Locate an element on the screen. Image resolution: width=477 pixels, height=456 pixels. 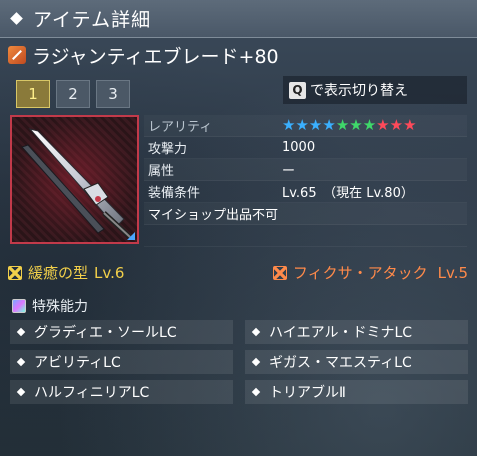
myshop-note: マイショップ出品不可 is located at coordinates (213, 215).